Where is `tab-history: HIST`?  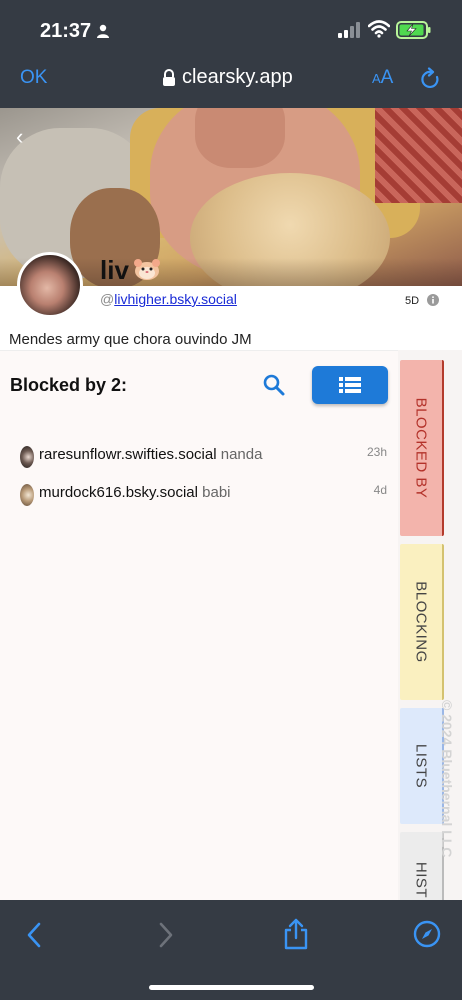 tab-history: HIST is located at coordinates (422, 866).